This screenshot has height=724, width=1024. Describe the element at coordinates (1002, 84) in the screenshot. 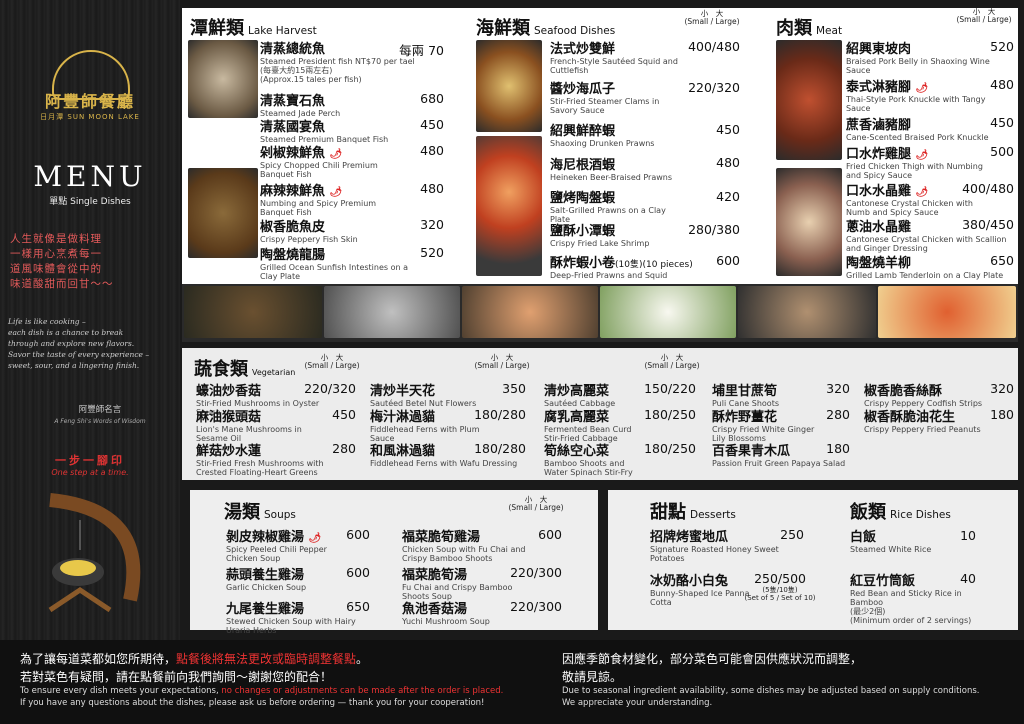

I see `meat-price-2: 480` at that location.